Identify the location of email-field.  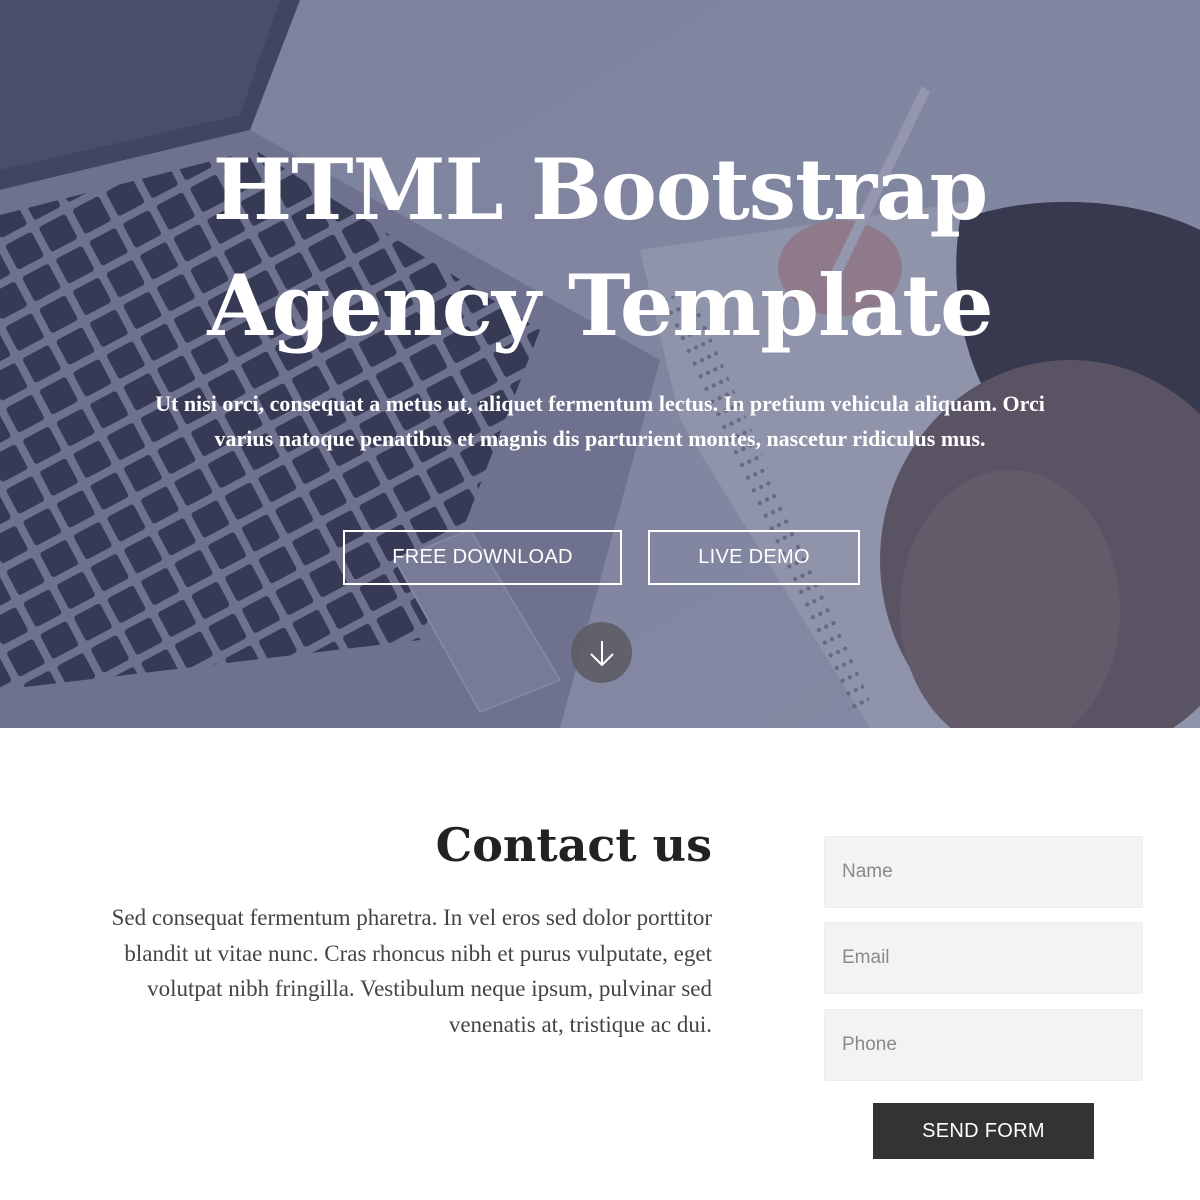
(983, 958).